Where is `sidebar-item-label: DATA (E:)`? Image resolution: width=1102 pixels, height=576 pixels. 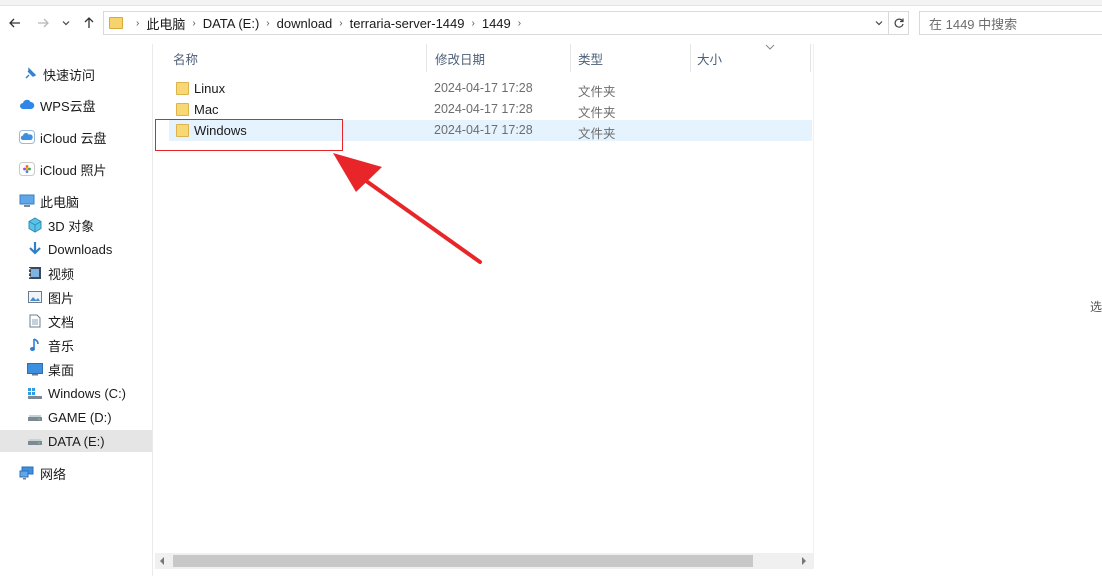
sidebar-item-label: DATA (E:) is located at coordinates (76, 441).